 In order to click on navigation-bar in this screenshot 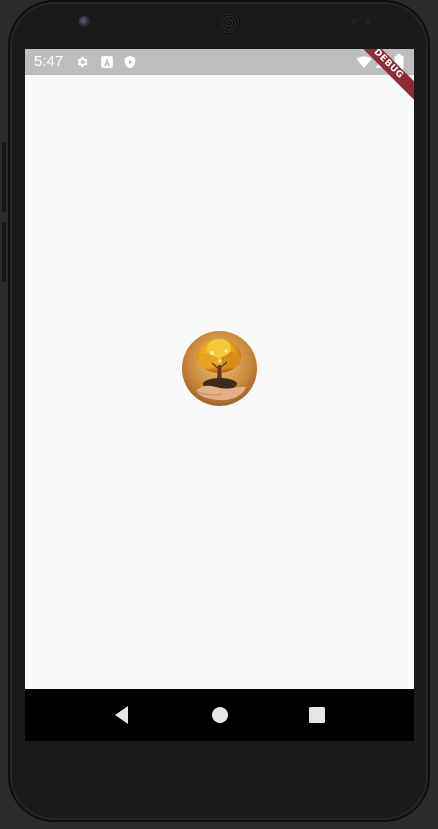, I will do `click(219, 715)`.